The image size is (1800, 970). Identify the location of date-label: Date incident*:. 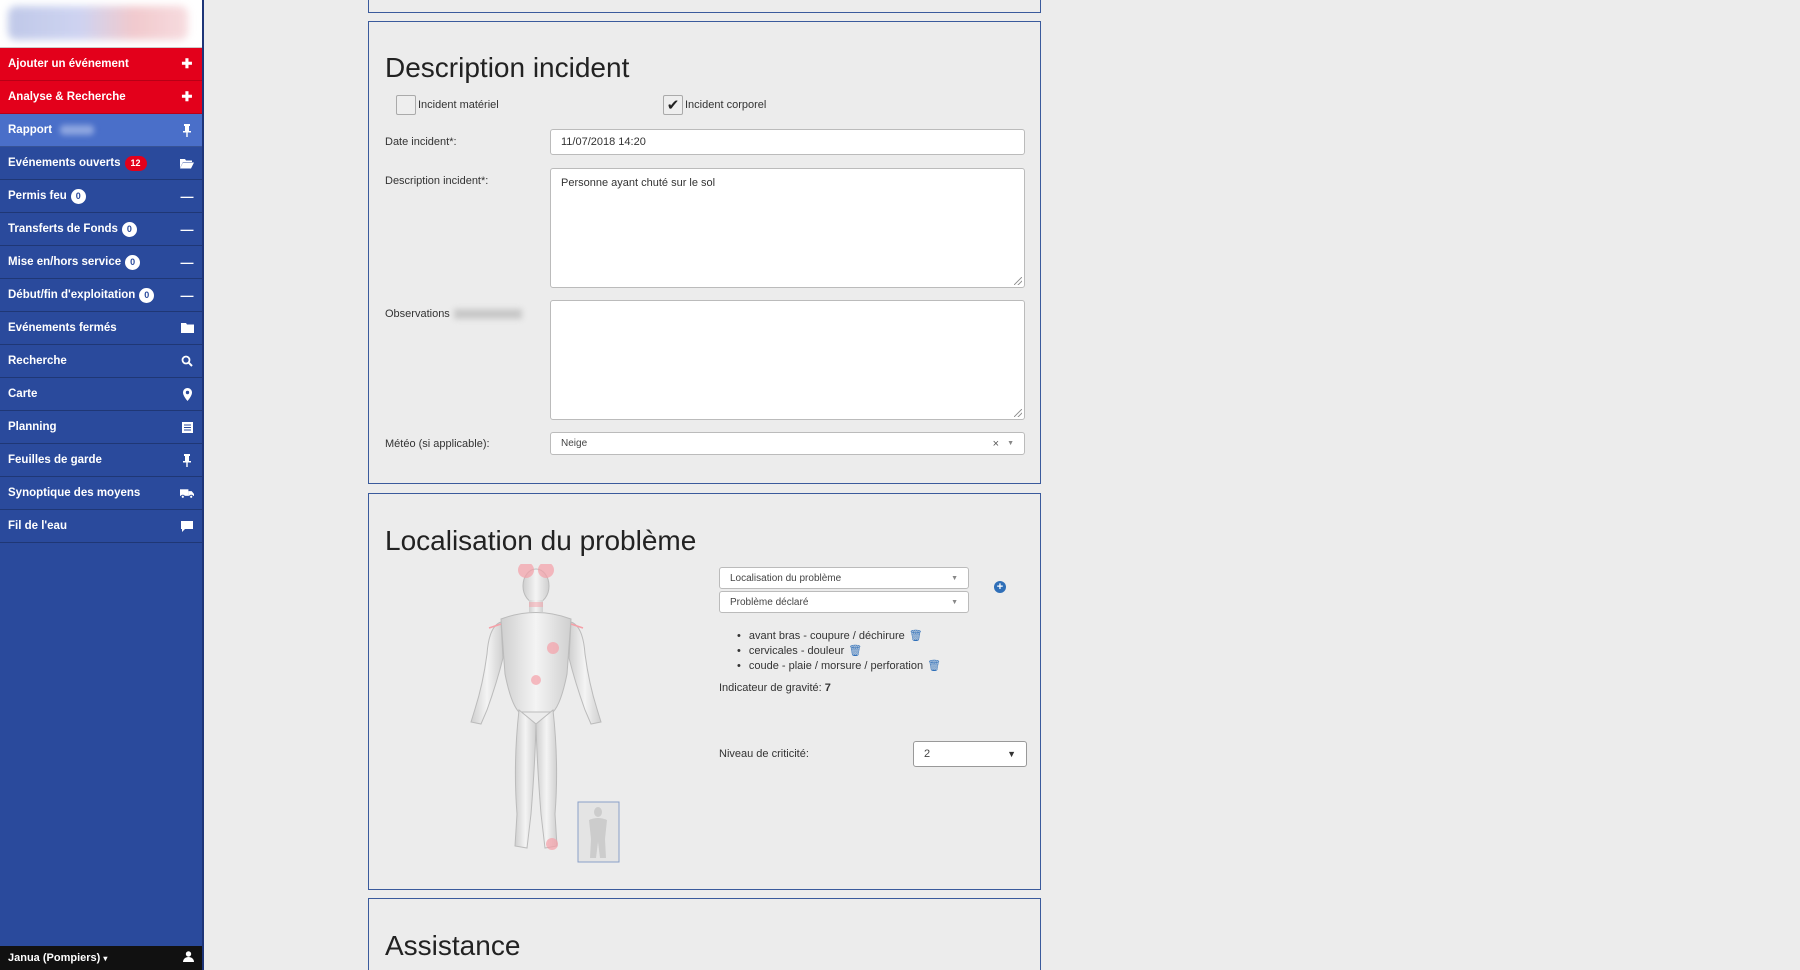
(421, 142).